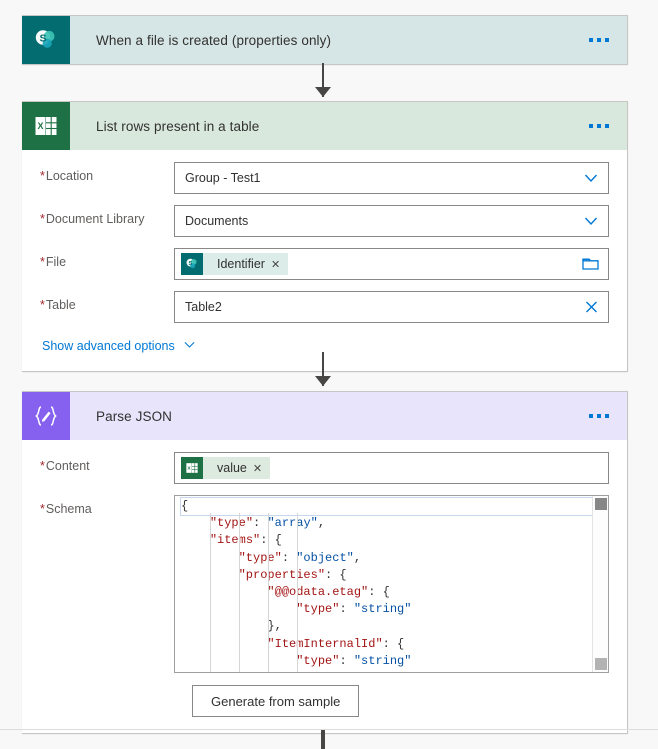 The width and height of the screenshot is (658, 749). What do you see at coordinates (591, 307) in the screenshot?
I see `clear-icon` at bounding box center [591, 307].